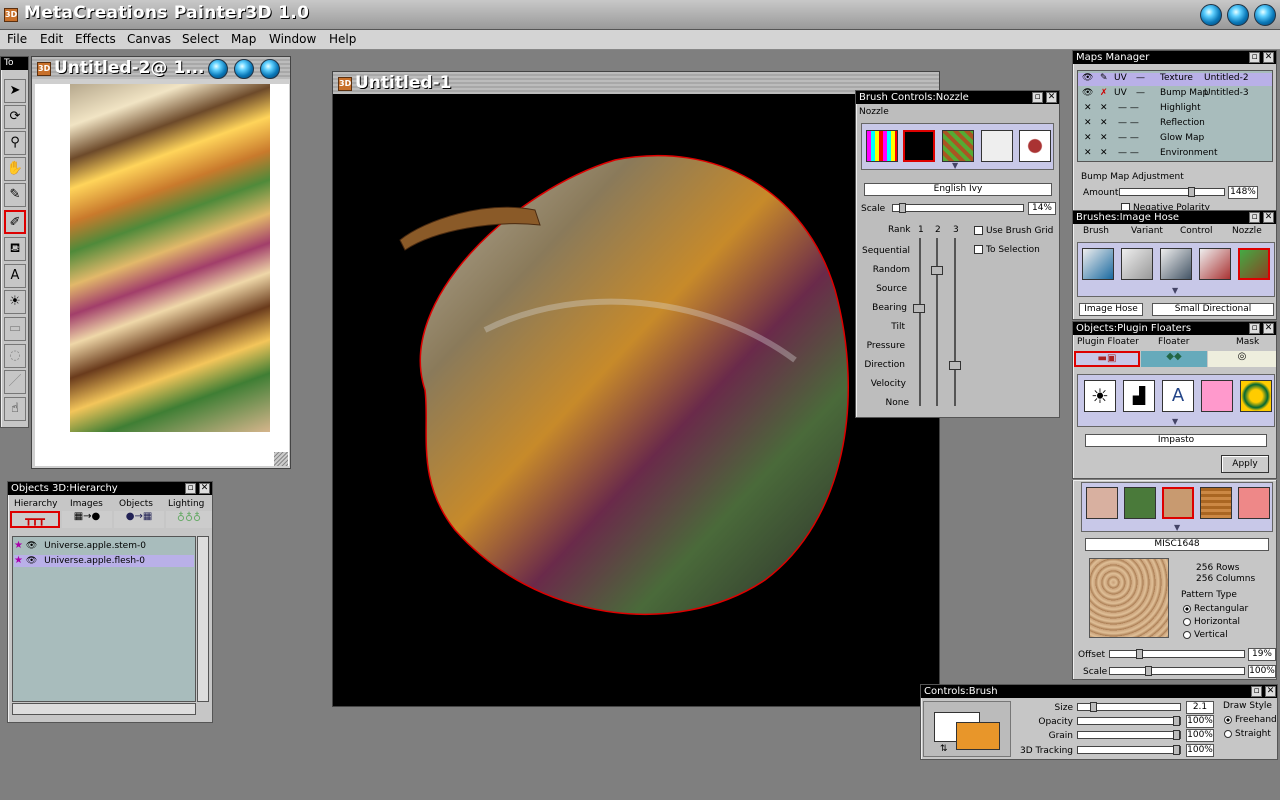 Image resolution: width=1280 pixels, height=800 pixels. What do you see at coordinates (1175, 421) in the screenshot?
I see `library-drawer-arrow-icon: ▼` at bounding box center [1175, 421].